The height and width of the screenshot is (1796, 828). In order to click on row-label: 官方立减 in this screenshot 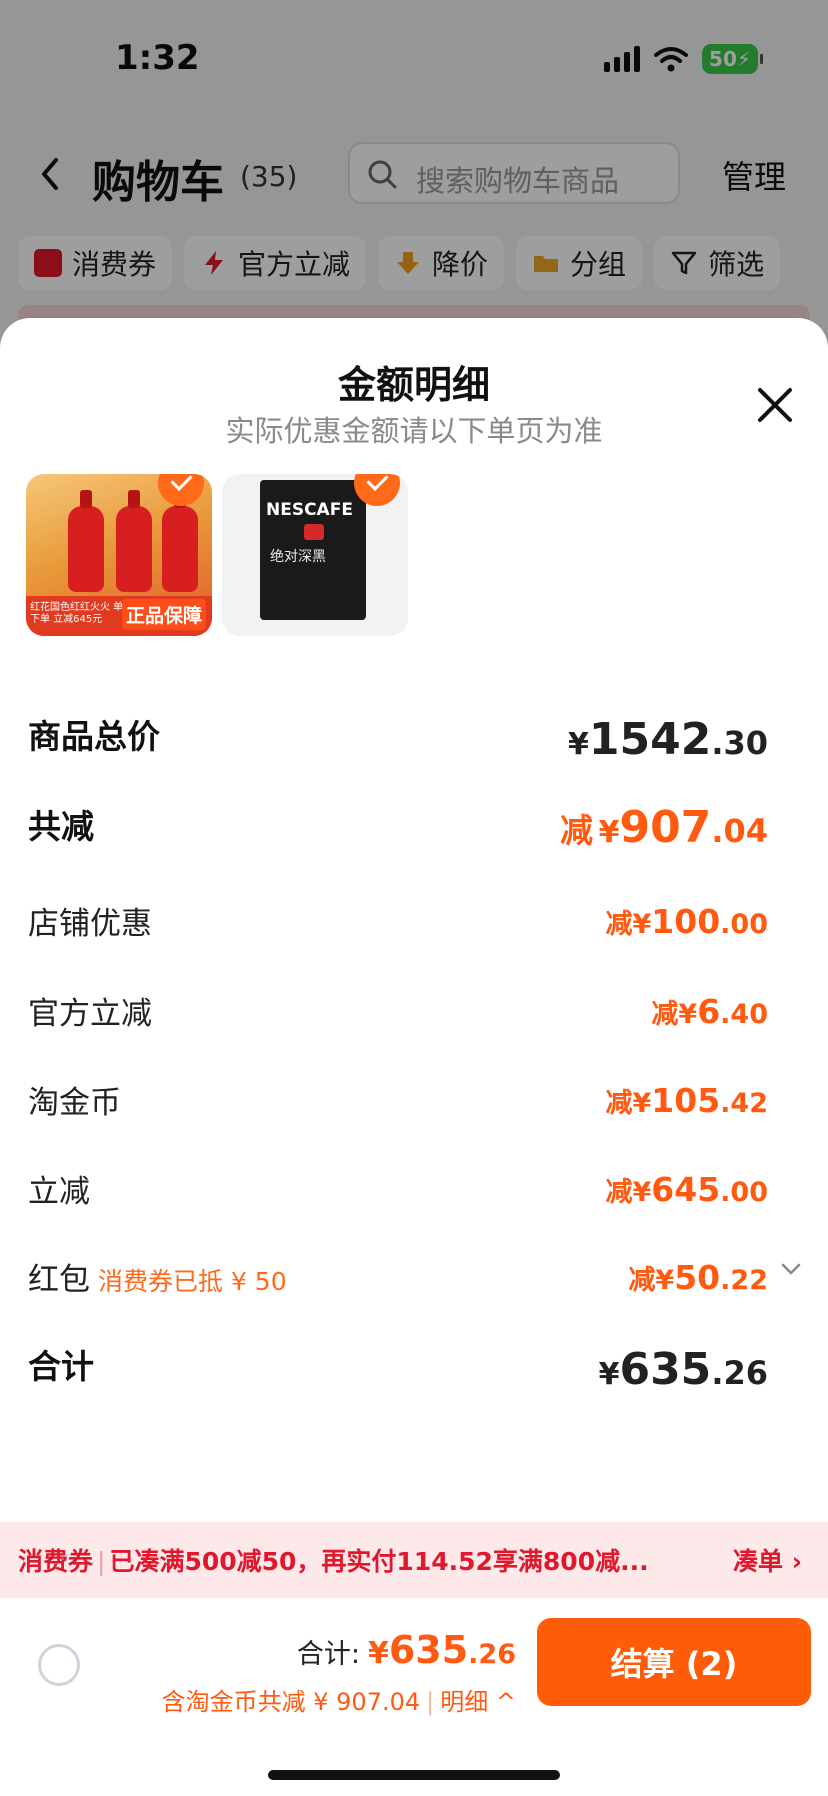, I will do `click(90, 1014)`.